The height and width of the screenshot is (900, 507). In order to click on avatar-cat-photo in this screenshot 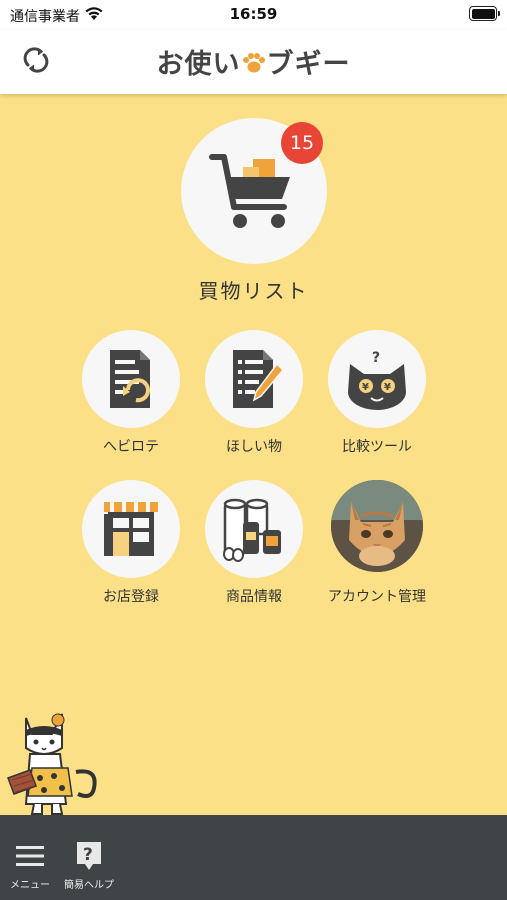, I will do `click(377, 526)`.